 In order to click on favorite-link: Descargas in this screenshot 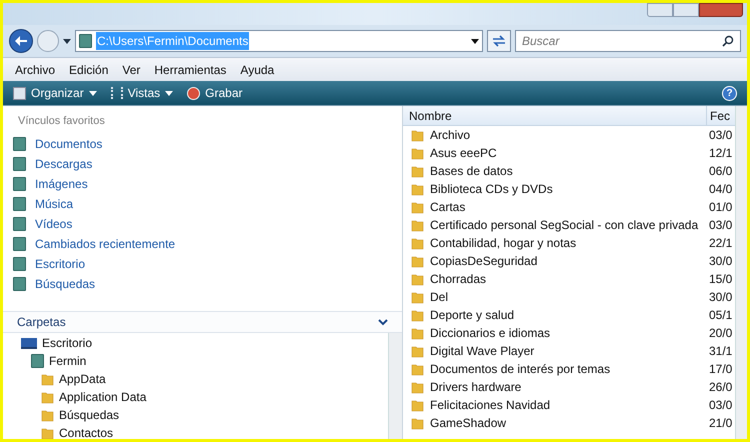, I will do `click(207, 164)`.